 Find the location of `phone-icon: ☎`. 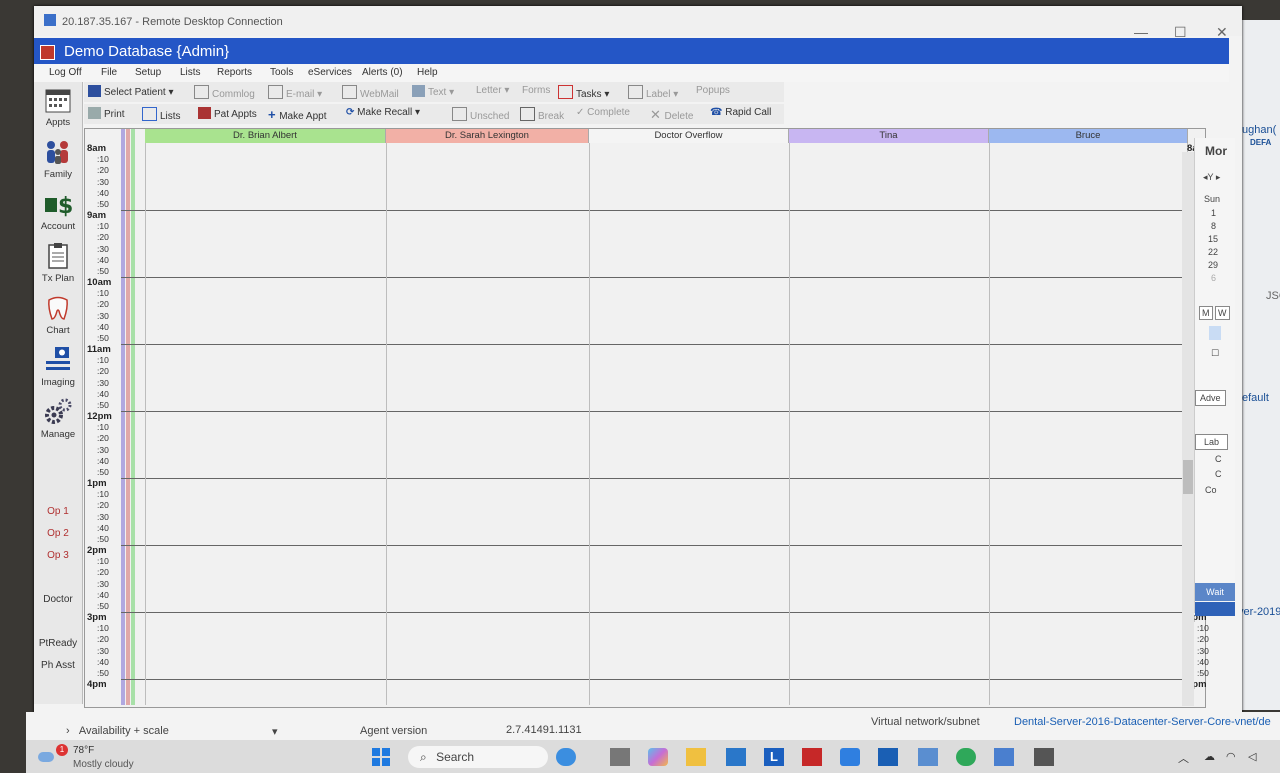

phone-icon: ☎ is located at coordinates (718, 112).